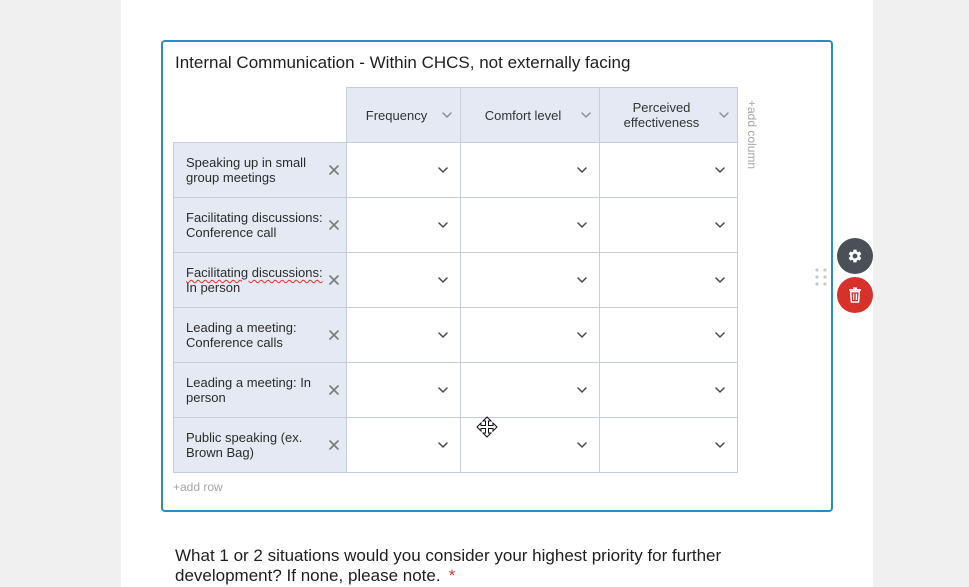 This screenshot has width=969, height=587. What do you see at coordinates (396, 115) in the screenshot?
I see `column-header-label: Frequency` at bounding box center [396, 115].